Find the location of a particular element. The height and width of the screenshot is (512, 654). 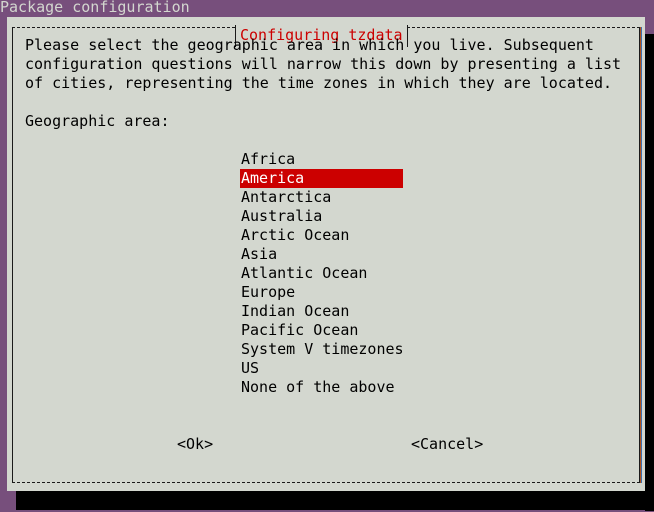

ok-button: <Ok> is located at coordinates (195, 444).